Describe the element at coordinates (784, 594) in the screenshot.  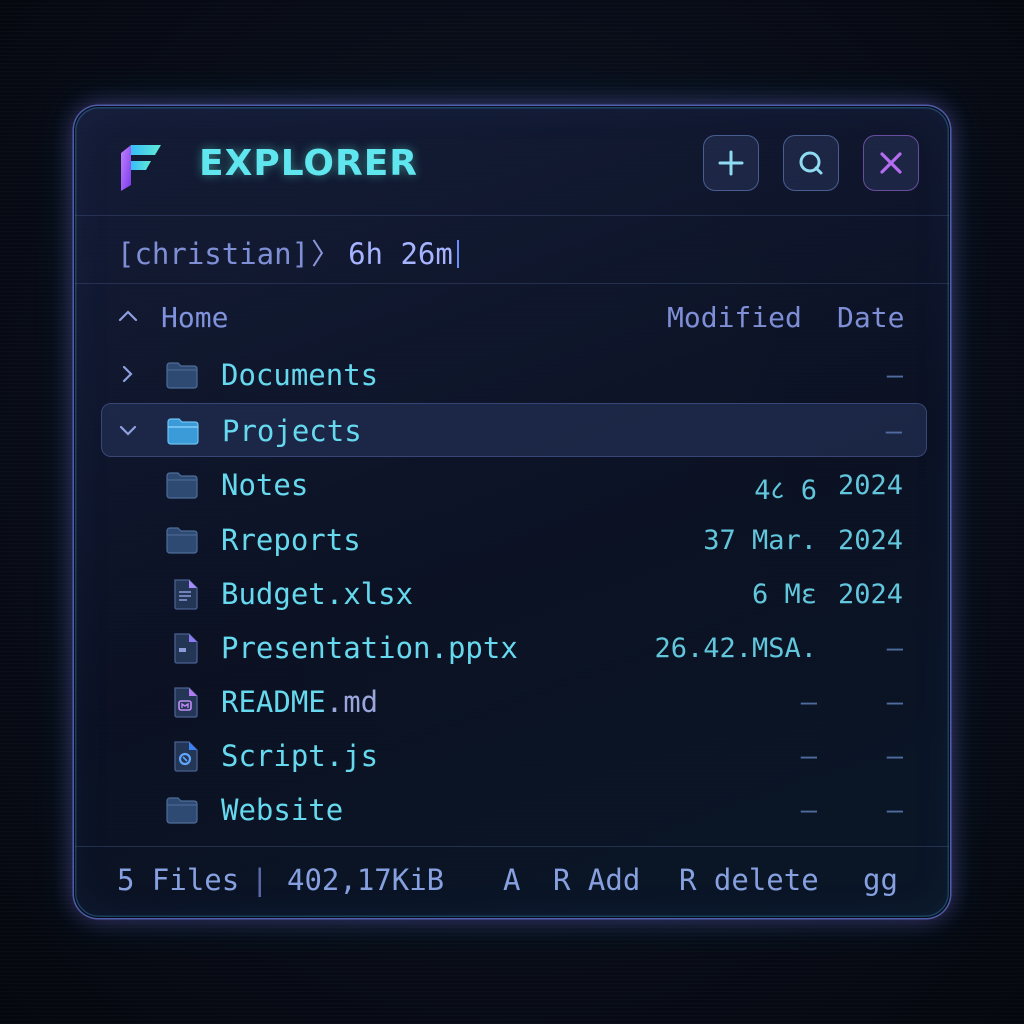
I see `file-modified: 6 Mε` at that location.